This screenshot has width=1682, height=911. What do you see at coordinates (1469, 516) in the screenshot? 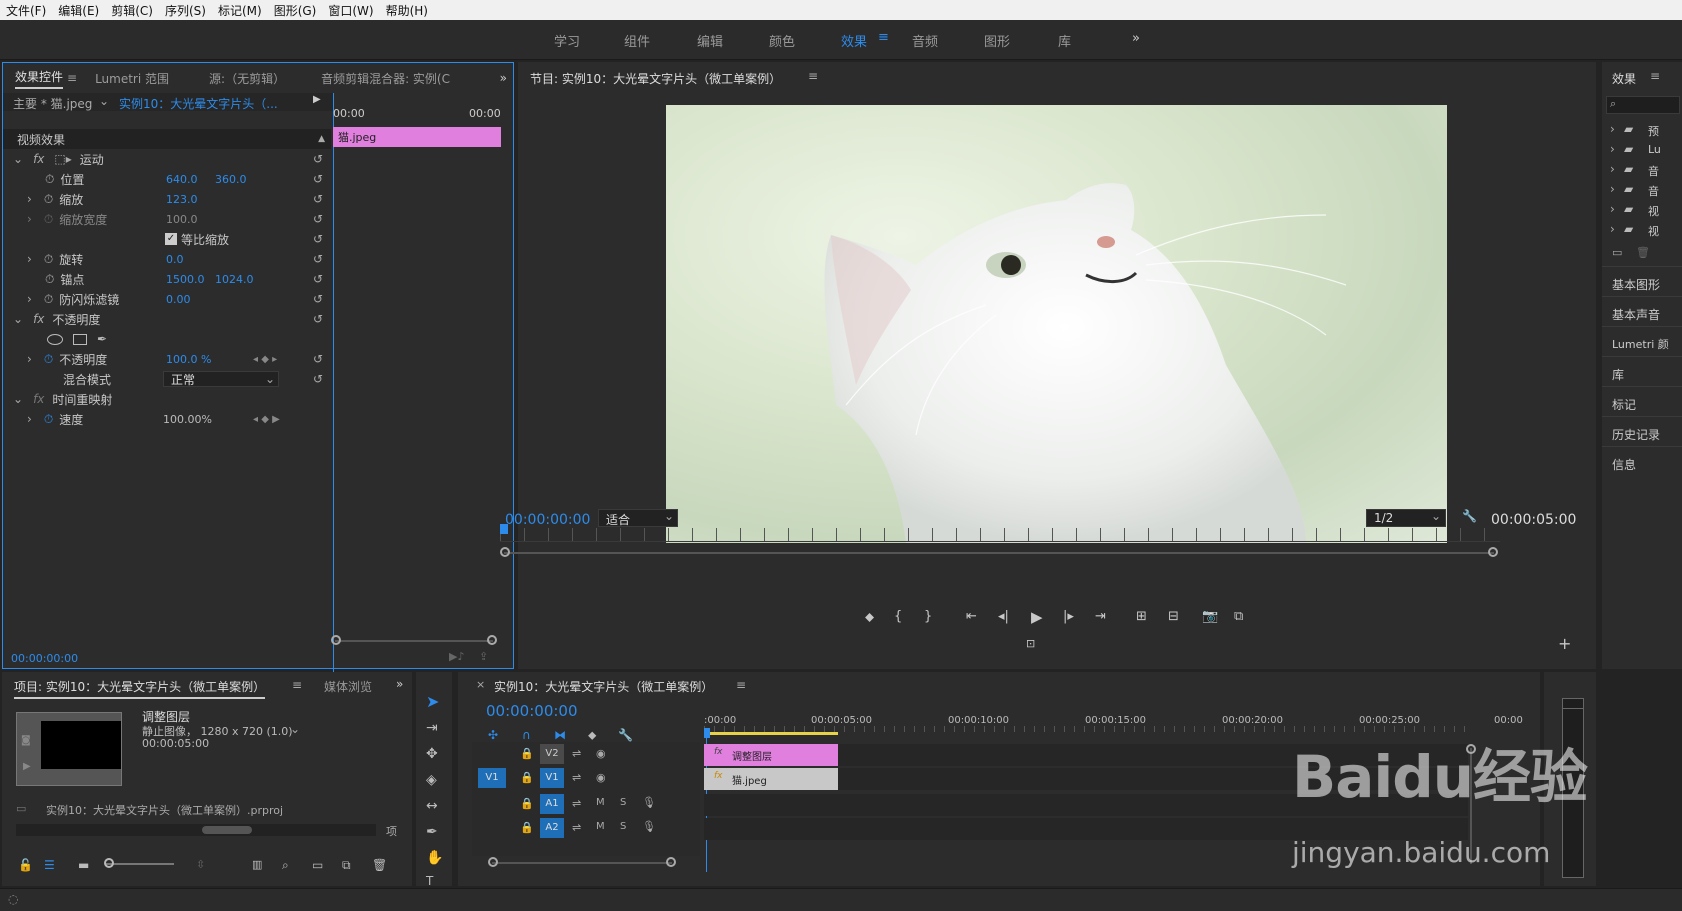
I see `wrench-icon: 🔧` at bounding box center [1469, 516].